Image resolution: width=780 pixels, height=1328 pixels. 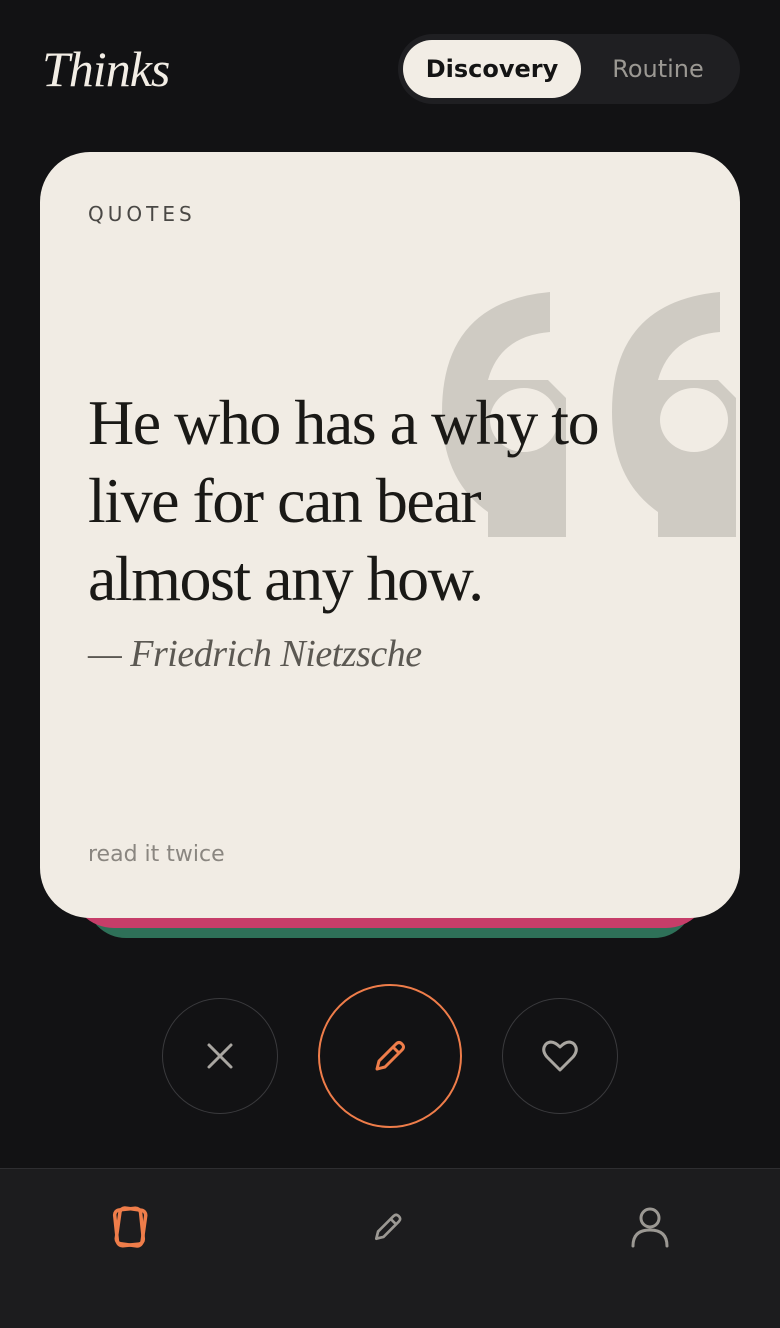 I want to click on tab-routine: Routine, so click(x=658, y=69).